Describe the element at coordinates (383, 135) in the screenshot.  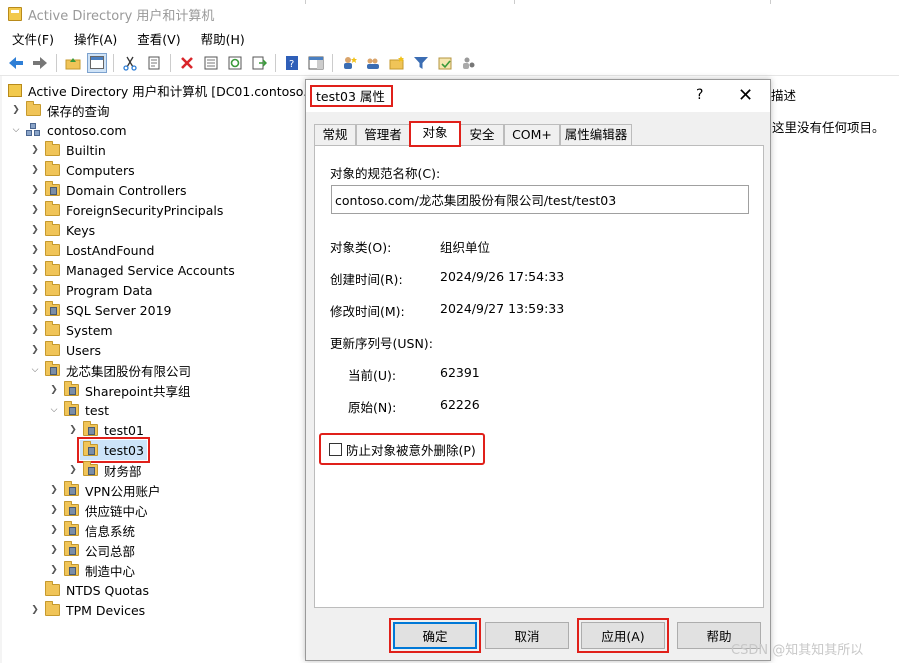
I see `tab-managed-by: 管理者` at that location.